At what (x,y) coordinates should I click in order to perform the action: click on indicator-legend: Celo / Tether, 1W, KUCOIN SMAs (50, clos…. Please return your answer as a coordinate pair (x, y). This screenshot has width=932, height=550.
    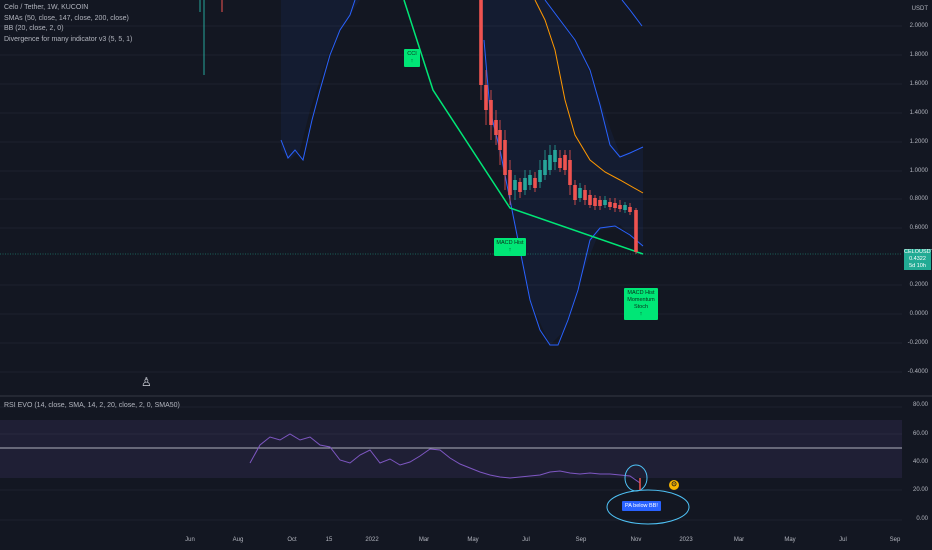
    Looking at the image, I should click on (68, 24).